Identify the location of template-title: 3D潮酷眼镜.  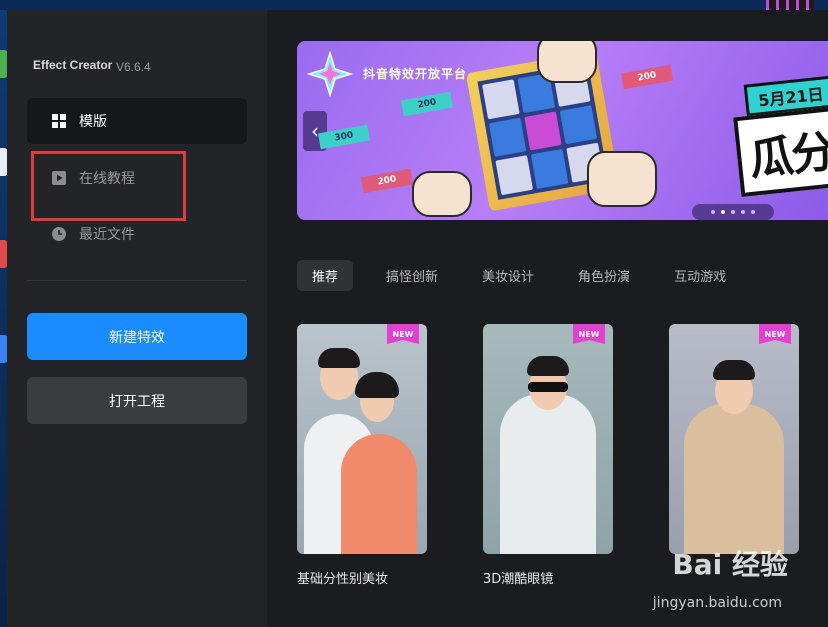
(518, 579).